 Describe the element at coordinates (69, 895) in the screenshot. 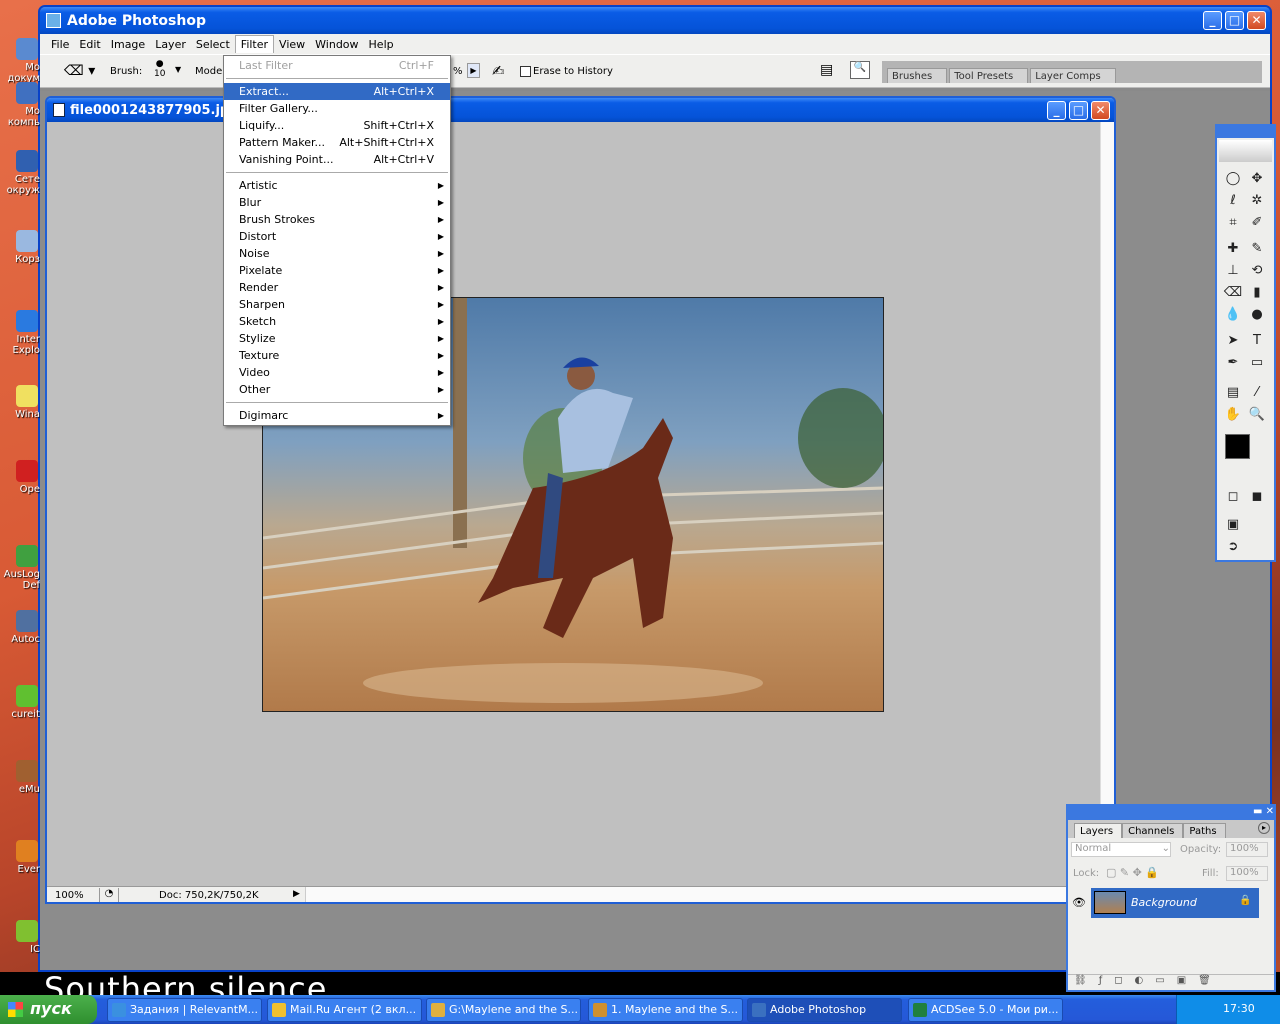

I see `zoom-level: 100%` at that location.